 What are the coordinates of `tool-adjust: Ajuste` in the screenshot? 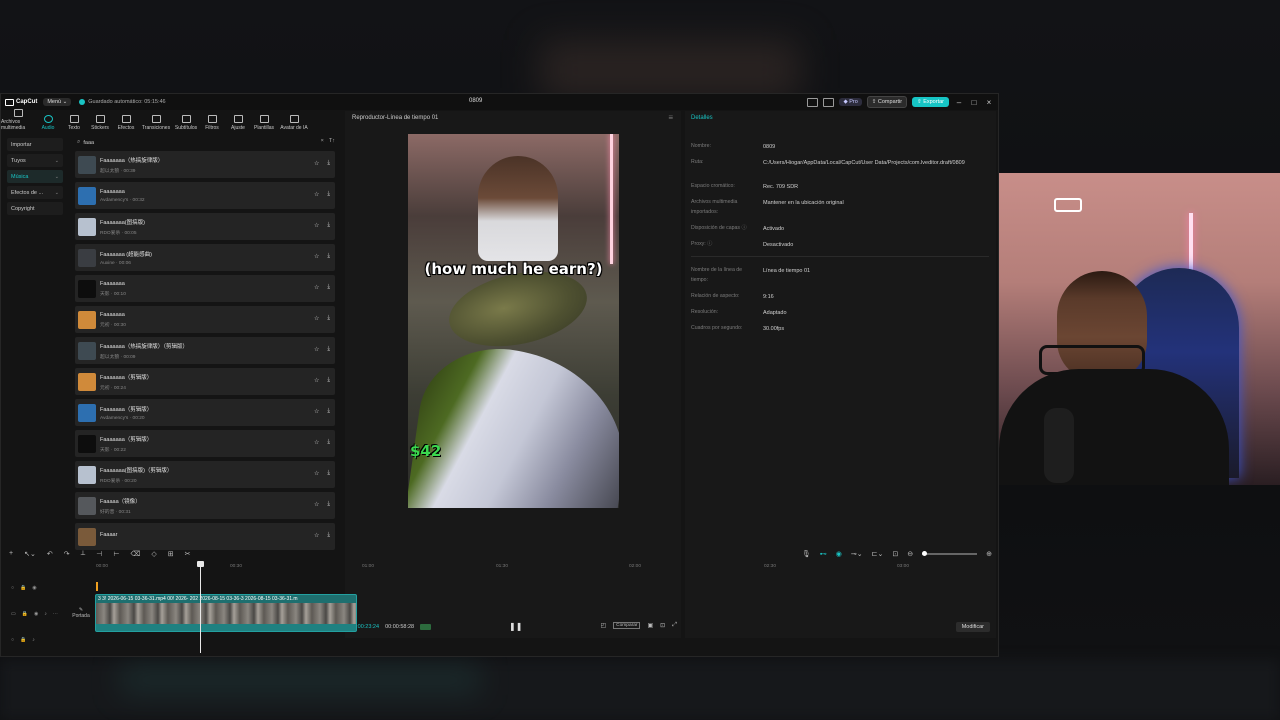 It's located at (238, 124).